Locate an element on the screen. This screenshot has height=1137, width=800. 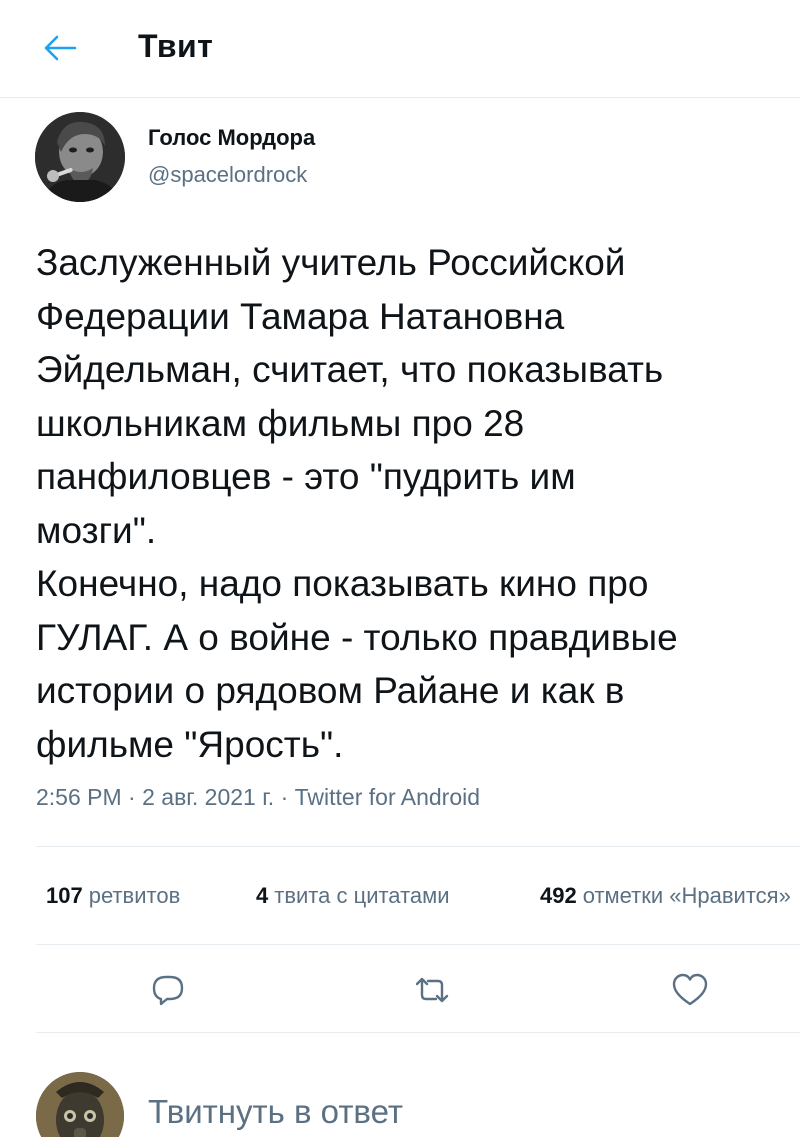
tweet-line: ГУЛАГ. А о войне - только правдивые is located at coordinates (357, 637).